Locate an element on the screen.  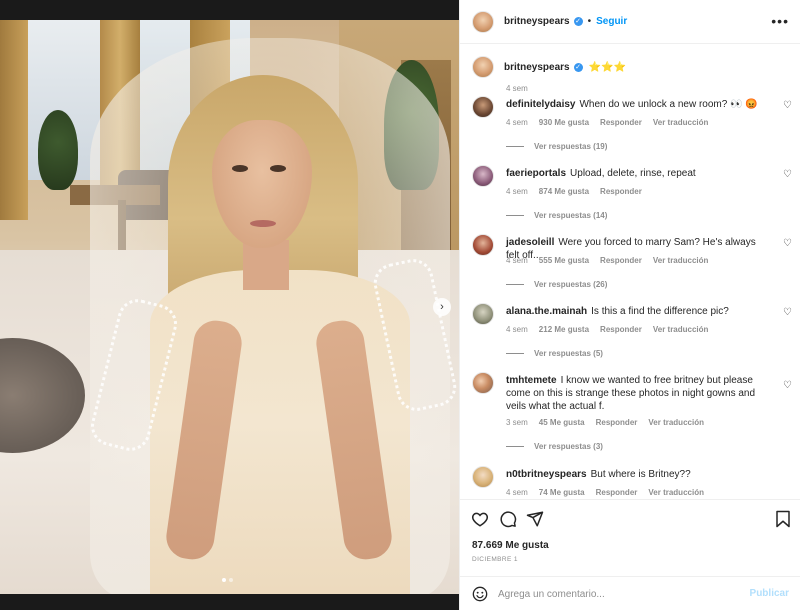
comment-username: tmhtemete is located at coordinates (531, 380).